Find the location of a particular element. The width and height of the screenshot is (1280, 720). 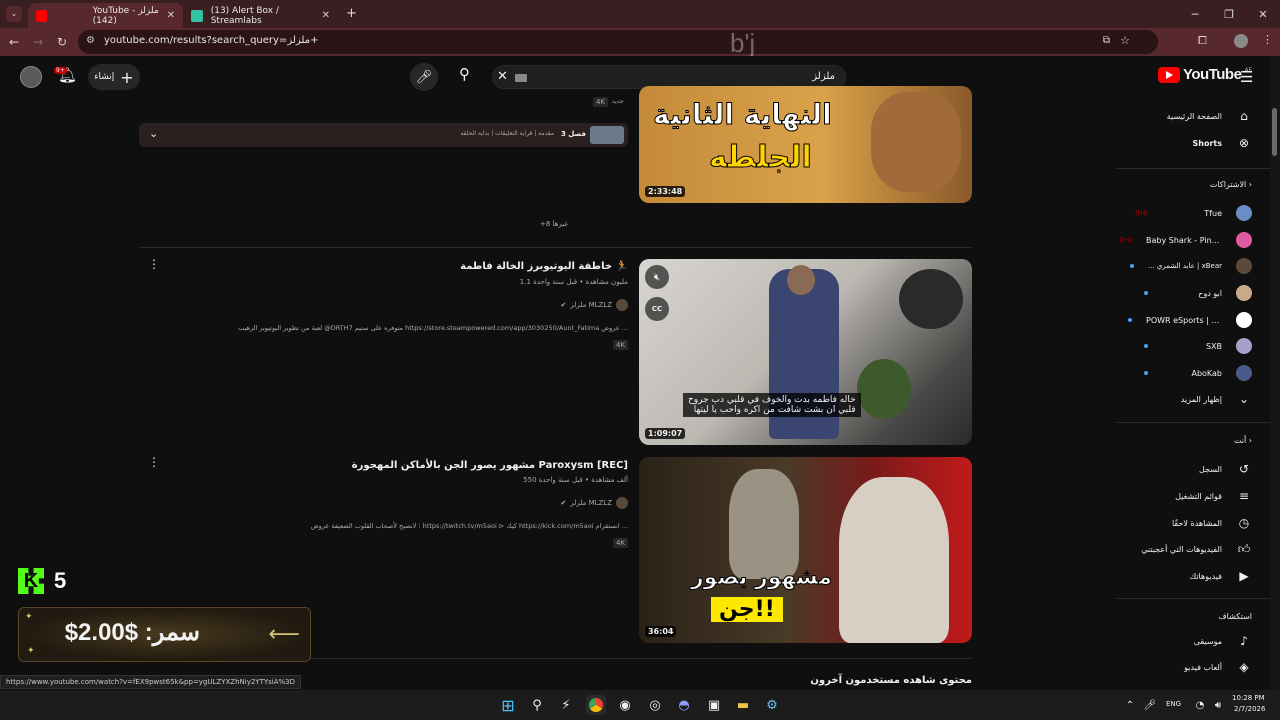

quality-badge: 4K is located at coordinates (601, 102).